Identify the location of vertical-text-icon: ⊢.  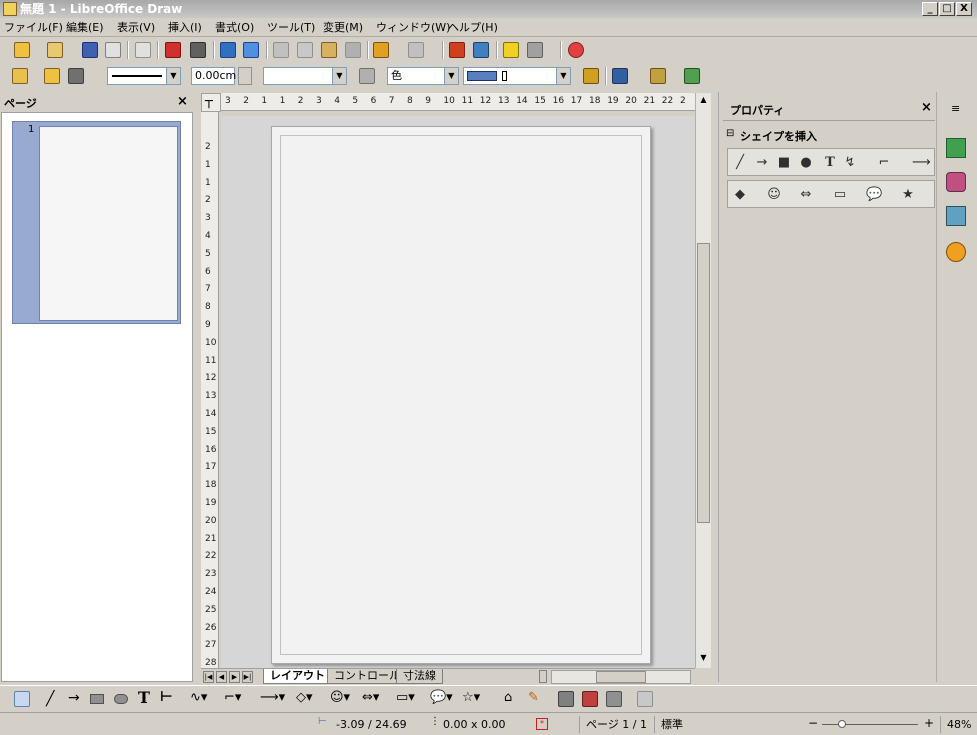
(166, 697).